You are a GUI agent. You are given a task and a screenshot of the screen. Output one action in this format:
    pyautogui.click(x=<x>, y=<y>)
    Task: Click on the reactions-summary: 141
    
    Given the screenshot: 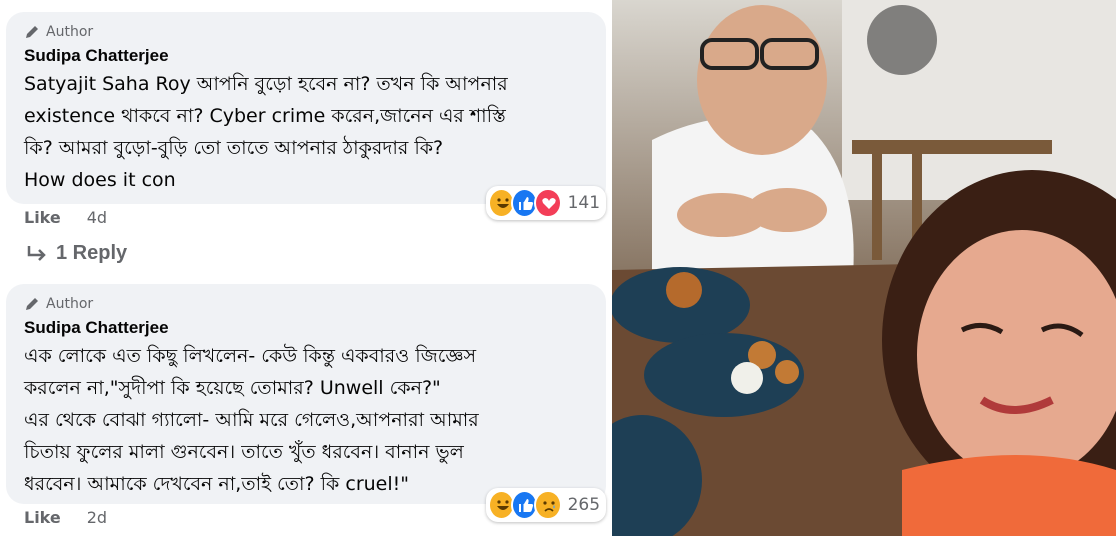 What is the action you would take?
    pyautogui.click(x=546, y=203)
    